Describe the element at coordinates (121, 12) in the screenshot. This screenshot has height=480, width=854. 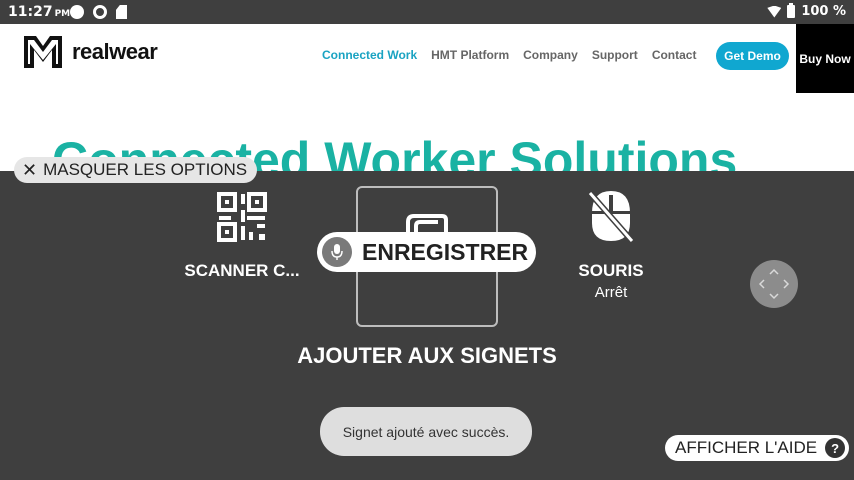
I see `sd-card-icon` at that location.